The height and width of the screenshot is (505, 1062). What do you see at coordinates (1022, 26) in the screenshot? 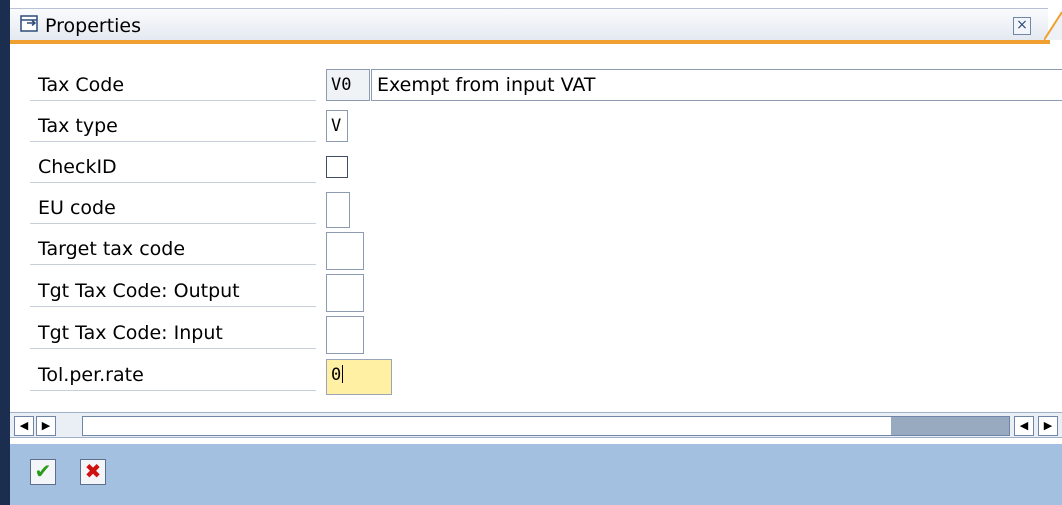
I see `close-icon: ×` at bounding box center [1022, 26].